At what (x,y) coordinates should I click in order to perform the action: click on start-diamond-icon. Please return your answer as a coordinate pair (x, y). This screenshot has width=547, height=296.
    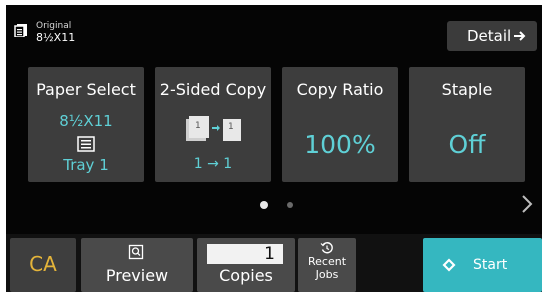
    Looking at the image, I should click on (449, 265).